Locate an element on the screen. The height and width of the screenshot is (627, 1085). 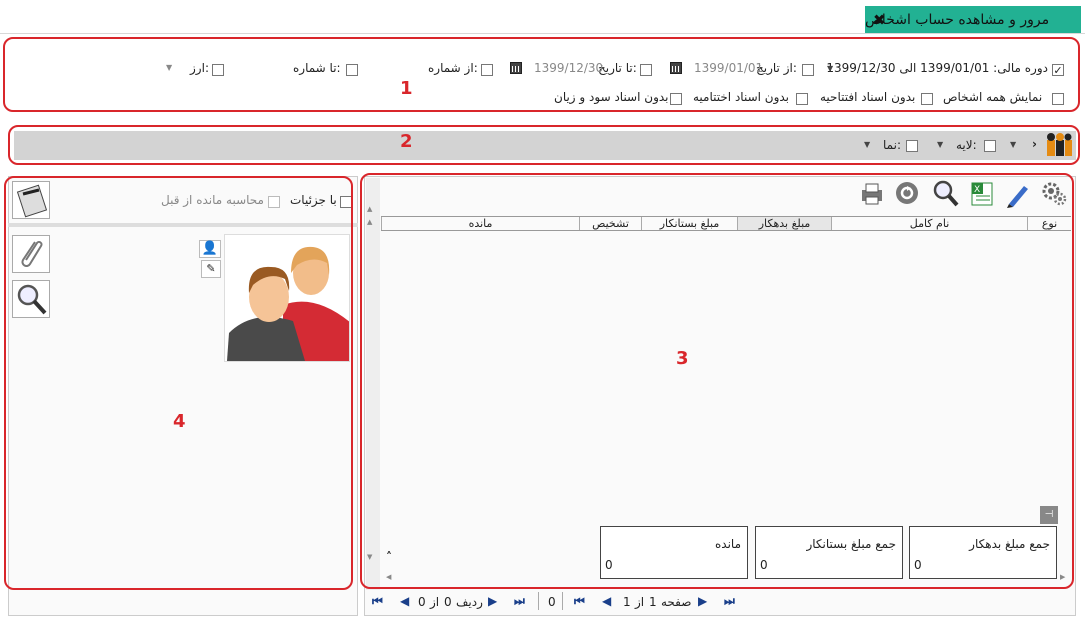
total-pages: 1 is located at coordinates (627, 602).